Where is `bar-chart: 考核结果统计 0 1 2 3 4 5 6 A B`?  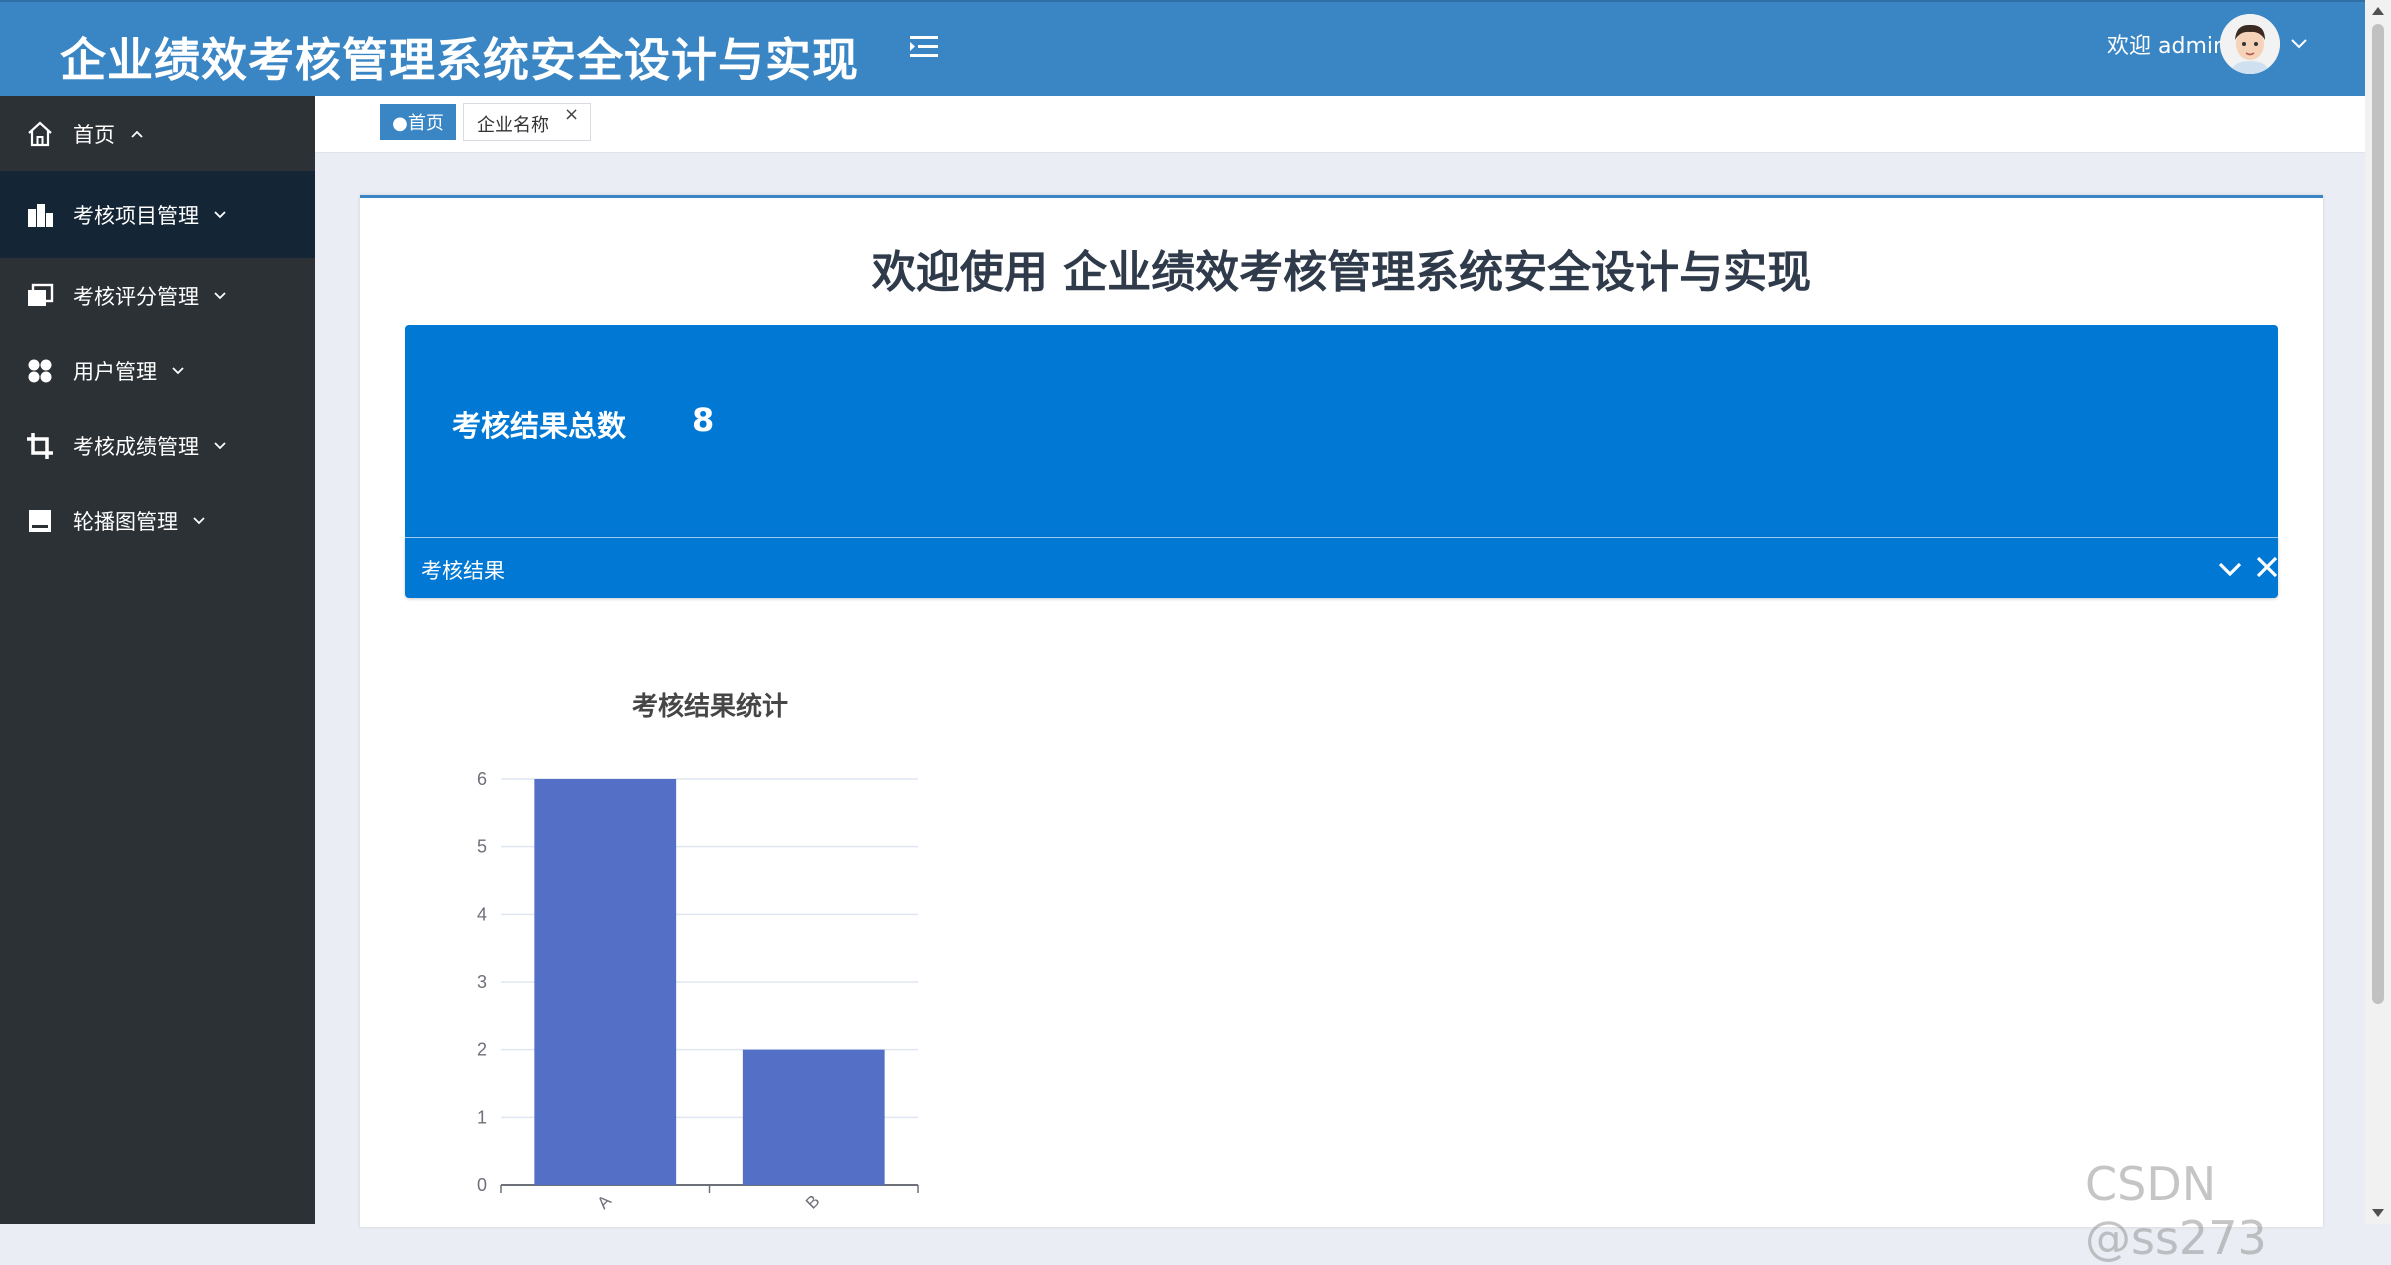
bar-chart: 考核结果统计 0 1 2 3 4 5 6 A B is located at coordinates (690, 952).